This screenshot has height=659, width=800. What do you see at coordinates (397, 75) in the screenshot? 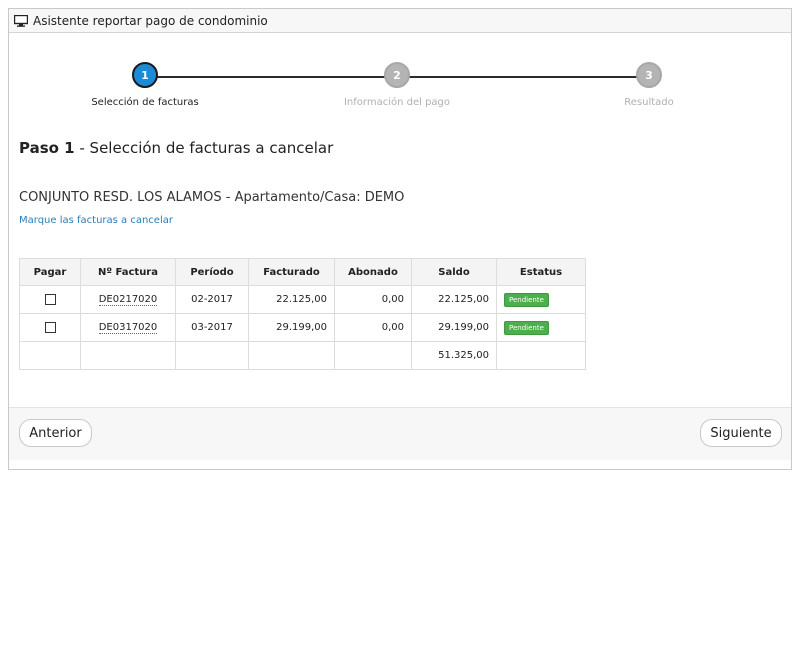
I see `step-2-circle: 2` at bounding box center [397, 75].